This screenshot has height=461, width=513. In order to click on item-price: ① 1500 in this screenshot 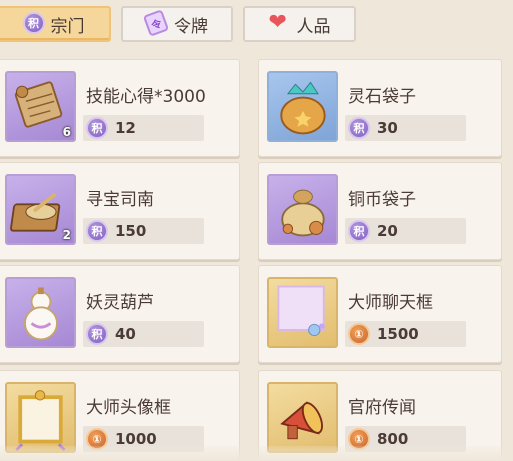, I will do `click(405, 334)`.